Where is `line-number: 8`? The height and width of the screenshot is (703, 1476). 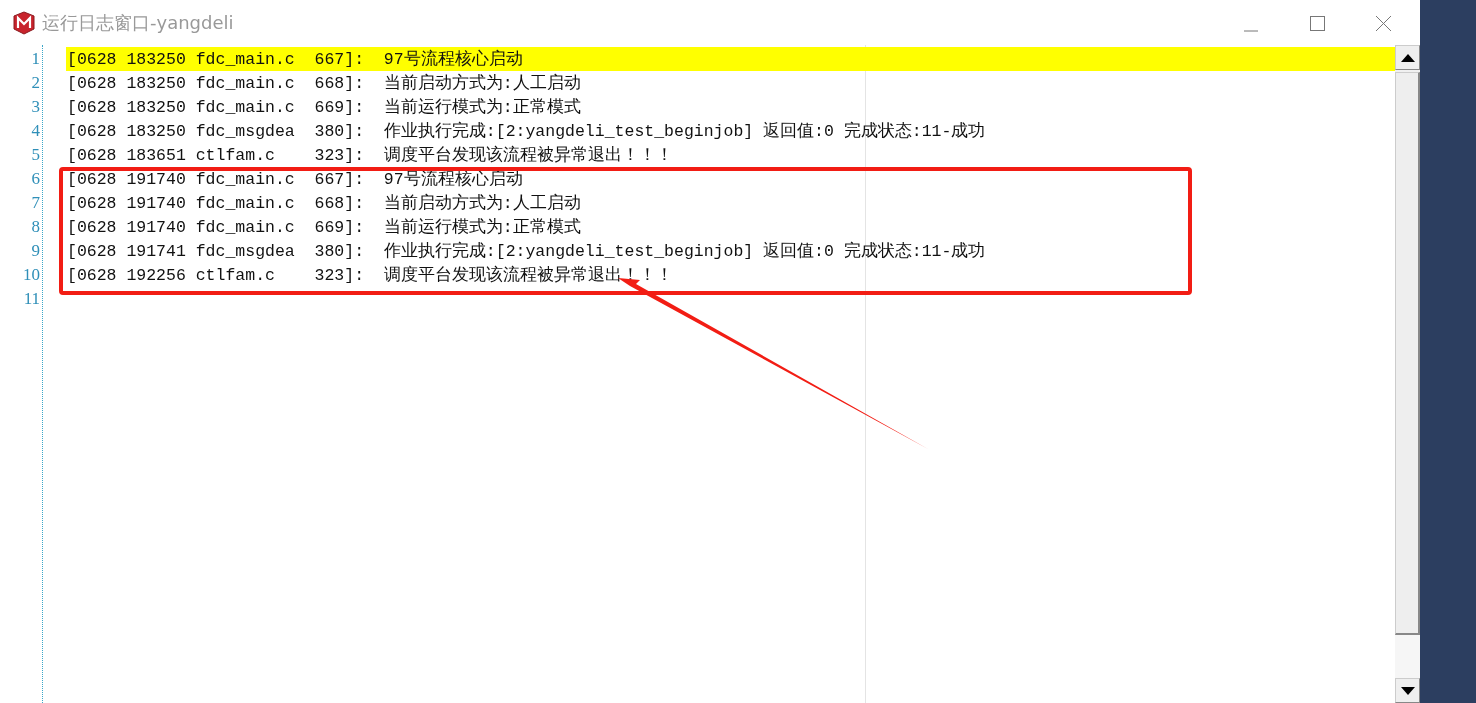
line-number: 8 is located at coordinates (35, 227).